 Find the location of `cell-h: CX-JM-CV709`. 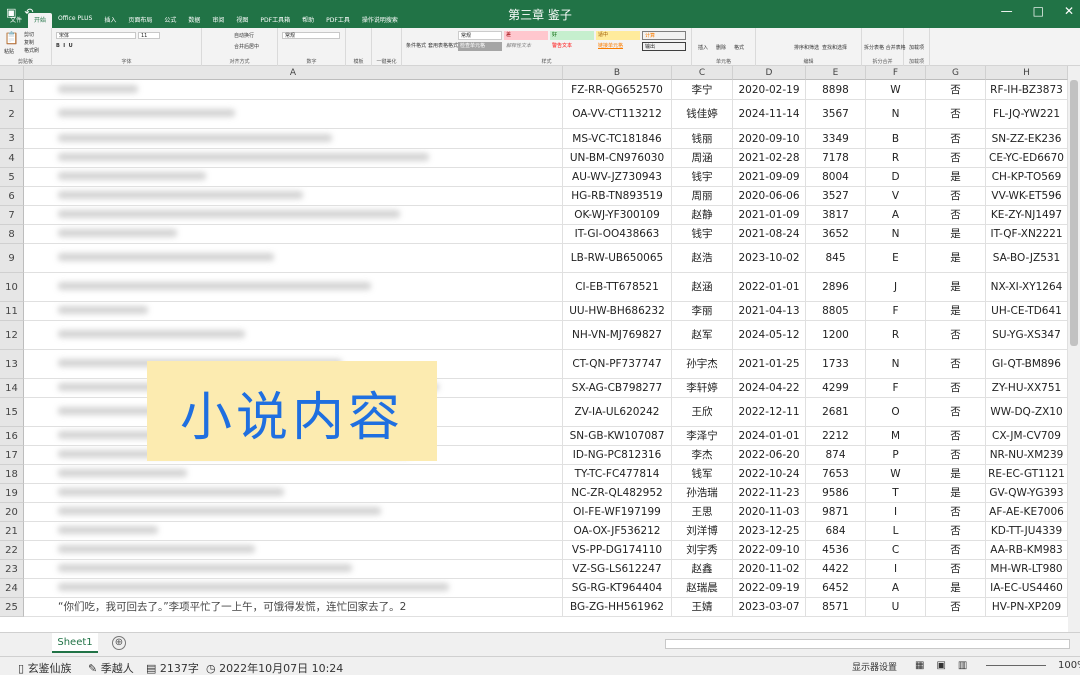

cell-h: CX-JM-CV709 is located at coordinates (1027, 436).